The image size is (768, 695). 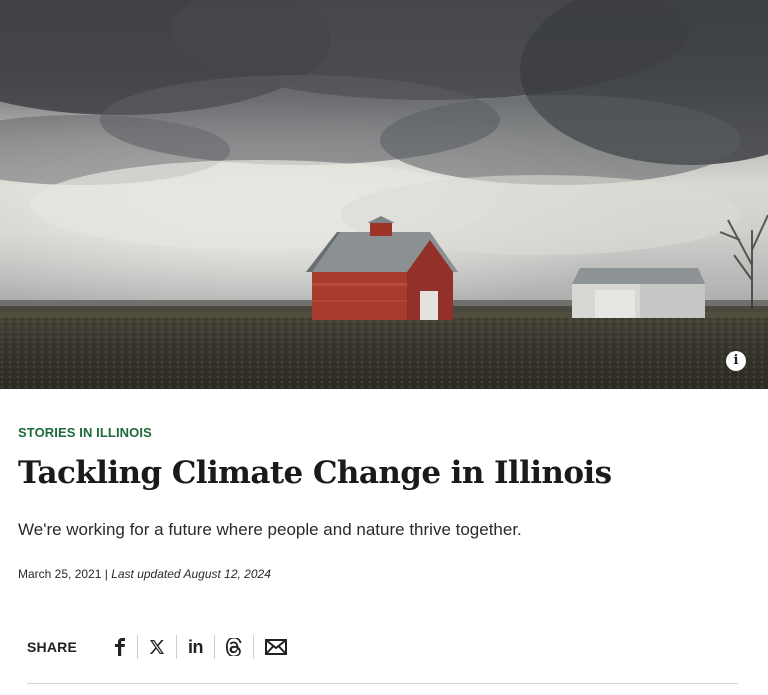 I want to click on facebook-share-button, so click(x=120, y=647).